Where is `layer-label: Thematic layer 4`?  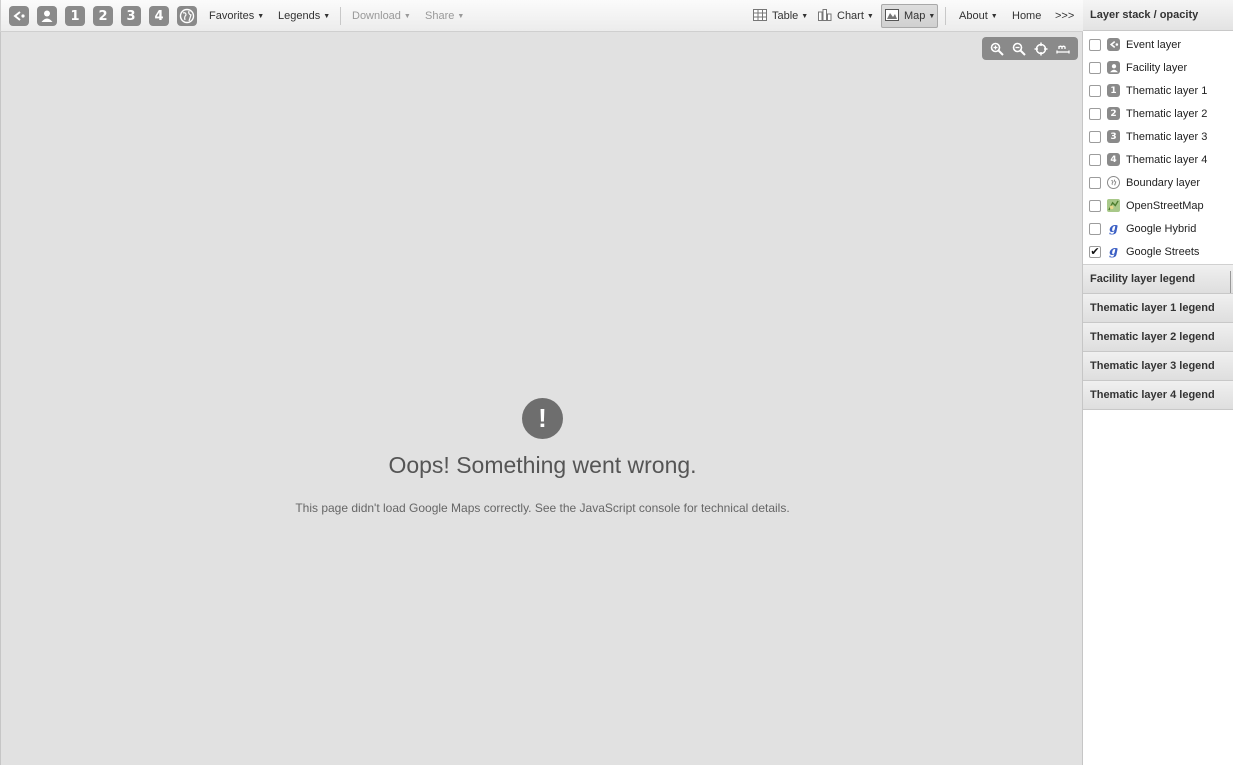 layer-label: Thematic layer 4 is located at coordinates (1167, 159).